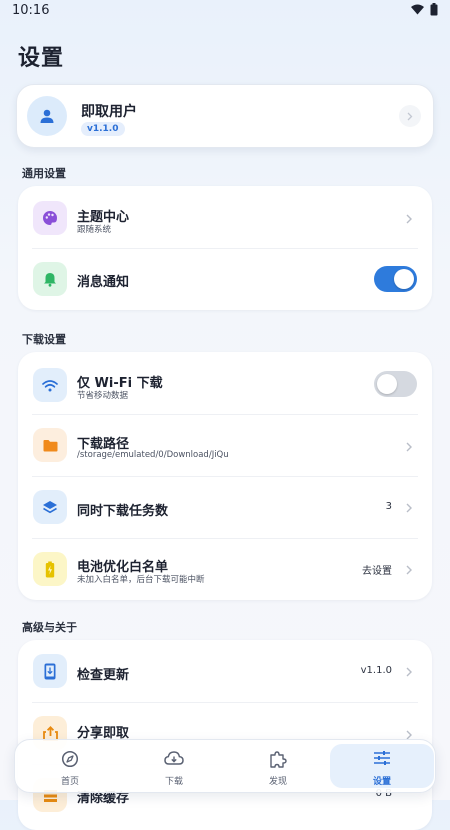 This screenshot has height=830, width=450. What do you see at coordinates (174, 758) in the screenshot?
I see `cloud-download-icon` at bounding box center [174, 758].